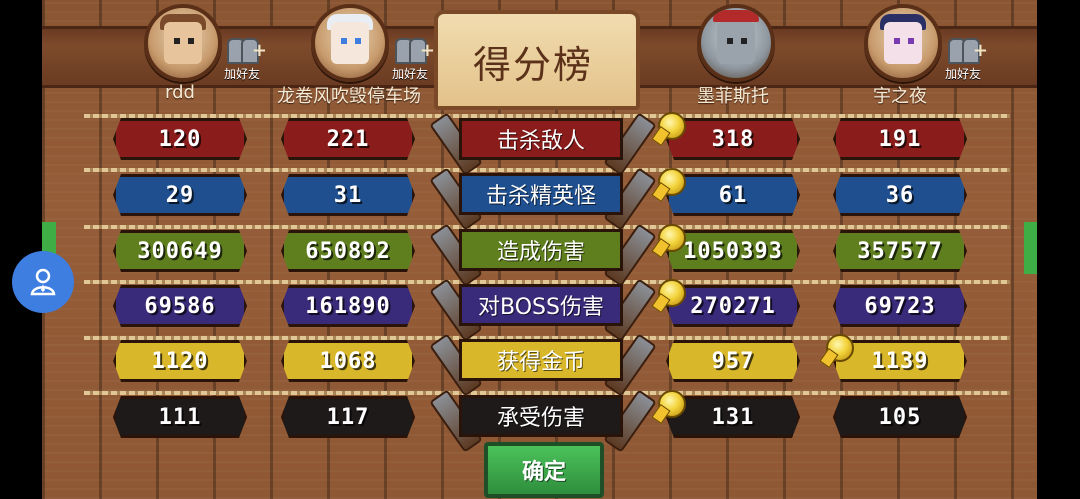 The image size is (1080, 499). What do you see at coordinates (348, 251) in the screenshot?
I see `score-cell: 650892` at bounding box center [348, 251].